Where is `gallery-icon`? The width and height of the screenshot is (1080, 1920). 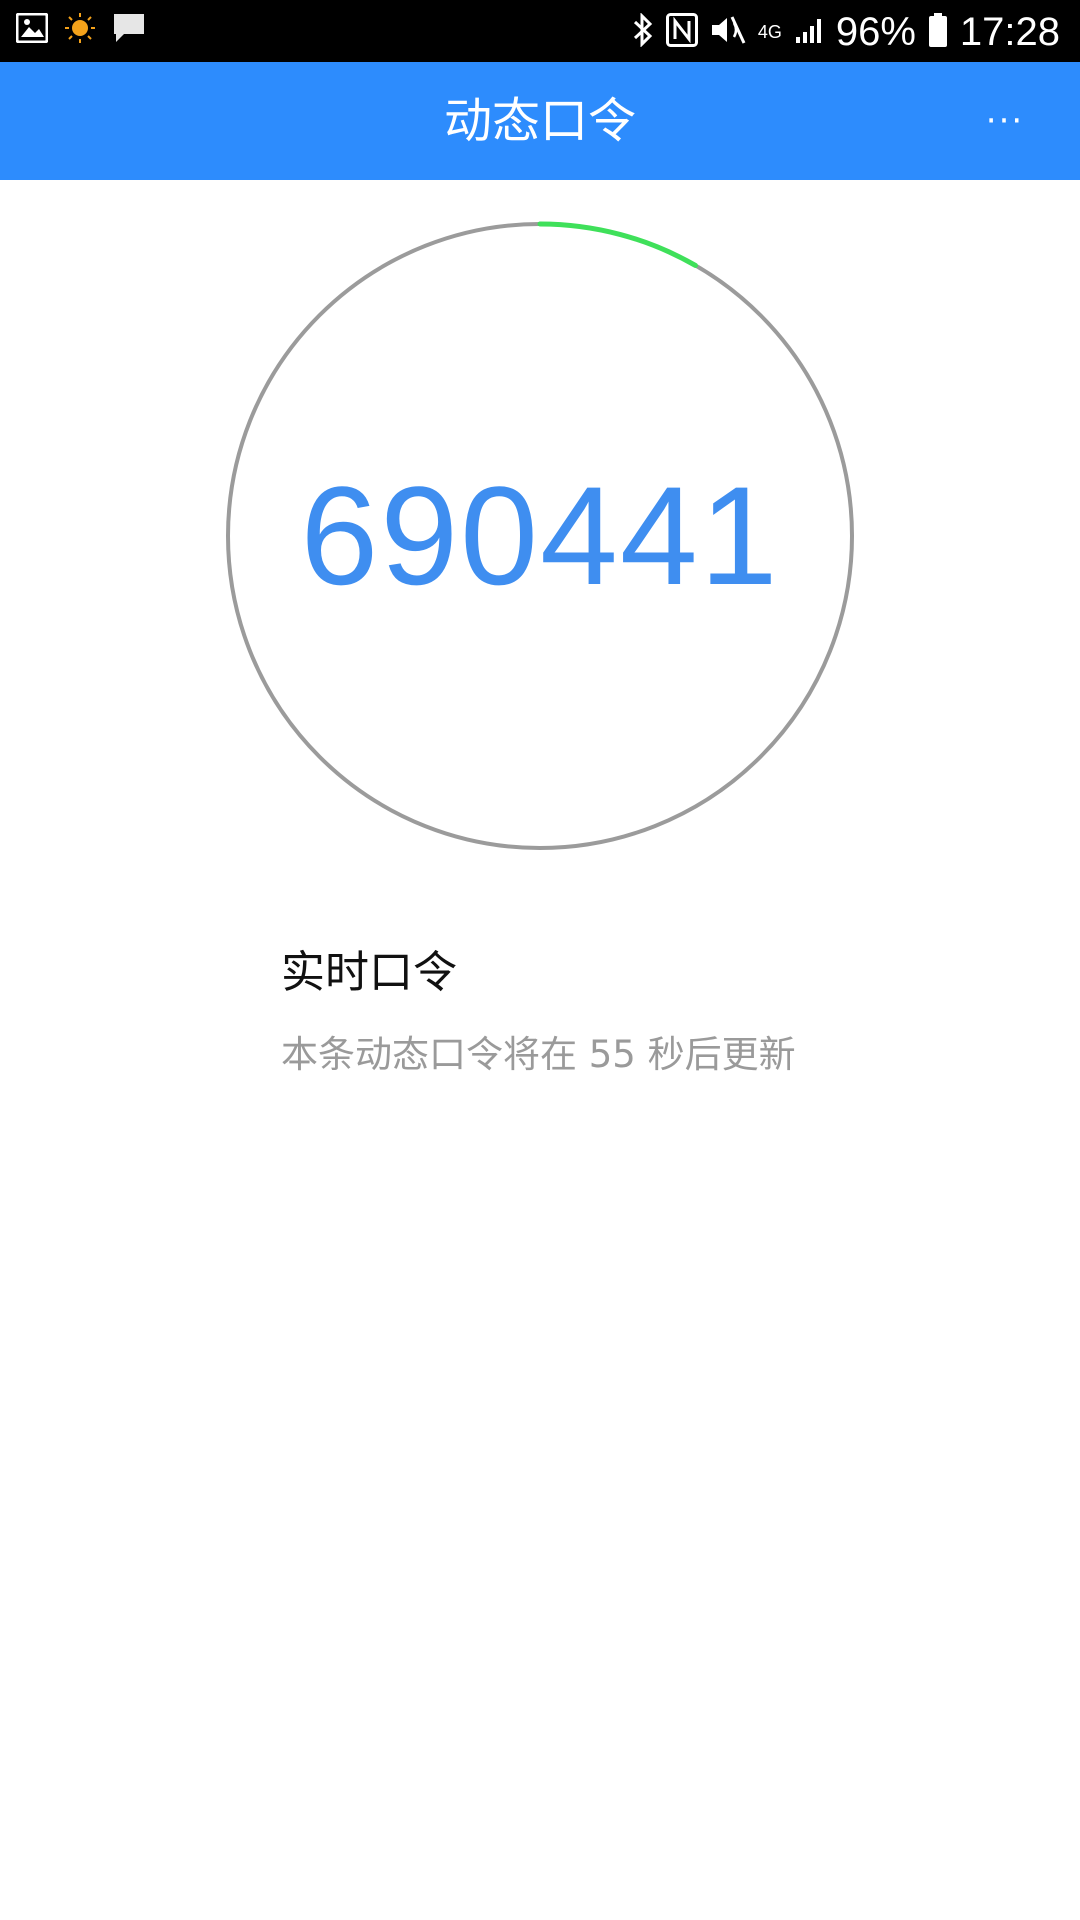 gallery-icon is located at coordinates (32, 29).